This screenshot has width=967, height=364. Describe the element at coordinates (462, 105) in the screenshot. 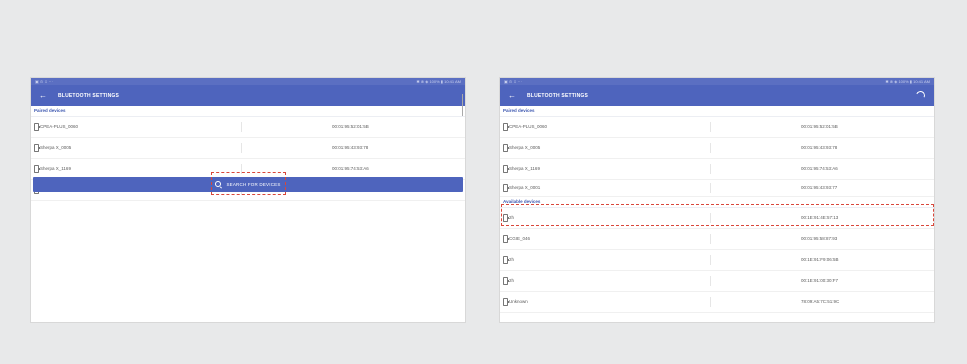

I see `scrollbar` at that location.